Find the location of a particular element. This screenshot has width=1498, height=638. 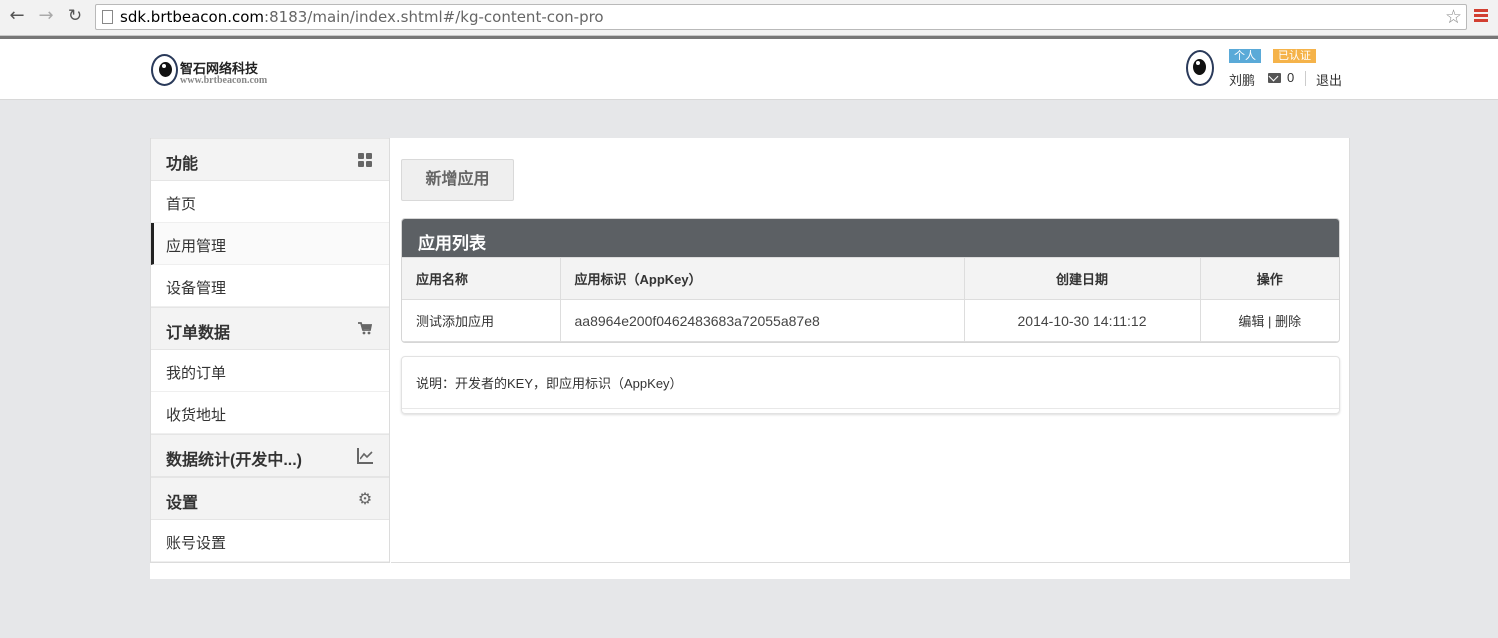

reload-icon: ↻ is located at coordinates (75, 16).